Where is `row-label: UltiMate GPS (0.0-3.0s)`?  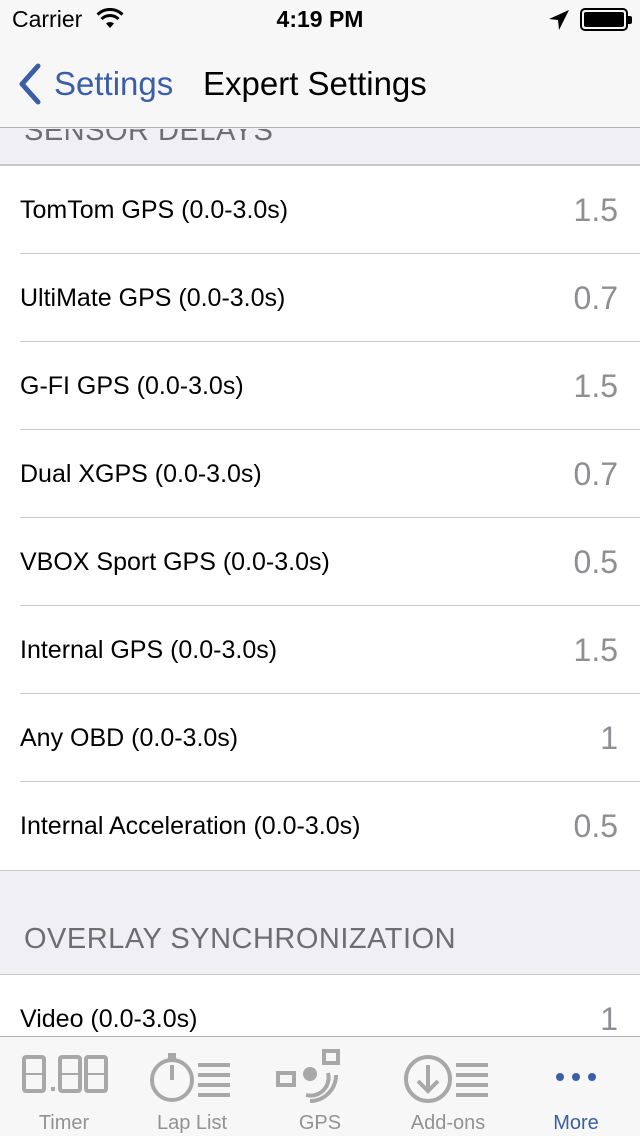
row-label: UltiMate GPS (0.0-3.0s) is located at coordinates (153, 298).